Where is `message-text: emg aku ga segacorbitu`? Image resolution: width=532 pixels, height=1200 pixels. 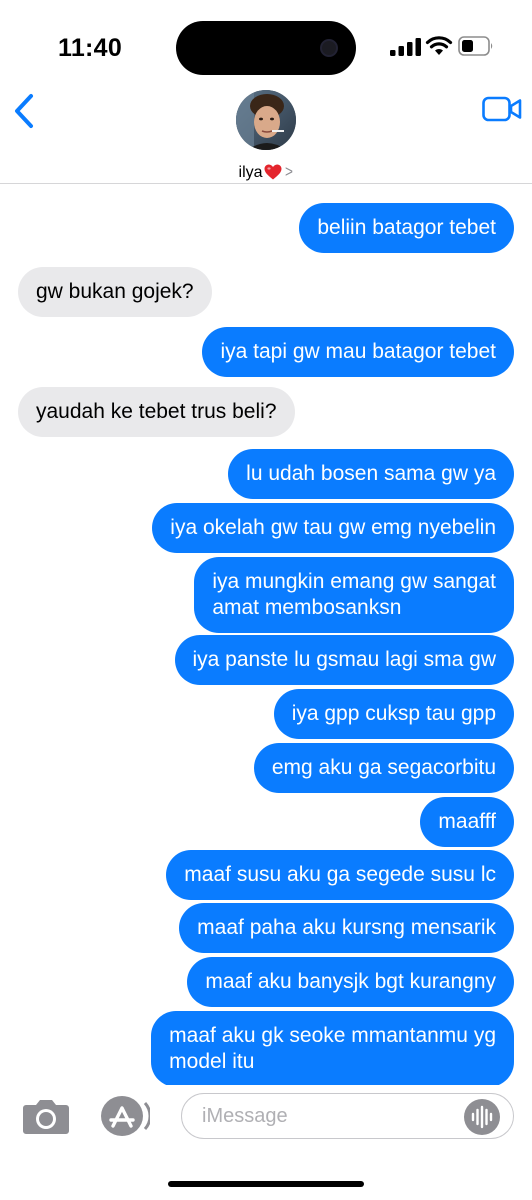 message-text: emg aku ga segacorbitu is located at coordinates (383, 767).